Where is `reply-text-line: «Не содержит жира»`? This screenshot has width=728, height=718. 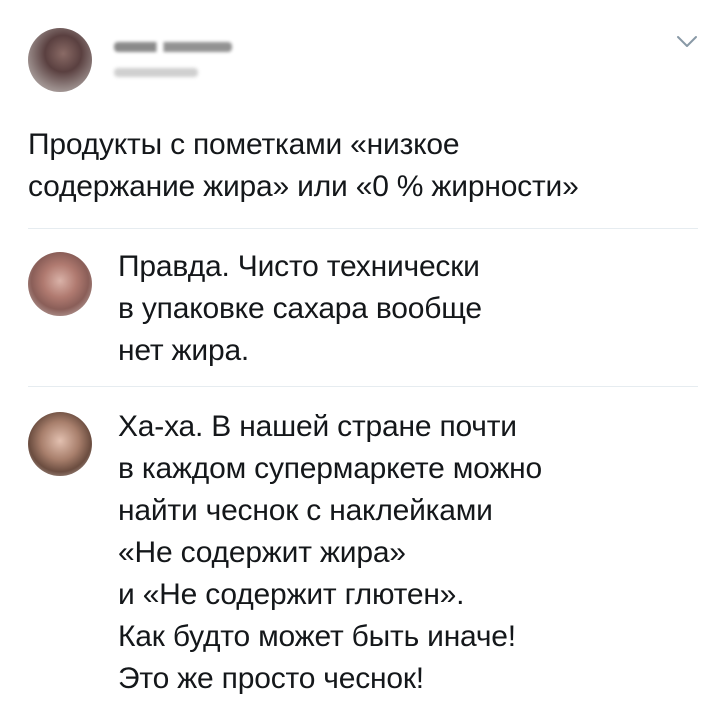
reply-text-line: «Не содержит жира» is located at coordinates (262, 552).